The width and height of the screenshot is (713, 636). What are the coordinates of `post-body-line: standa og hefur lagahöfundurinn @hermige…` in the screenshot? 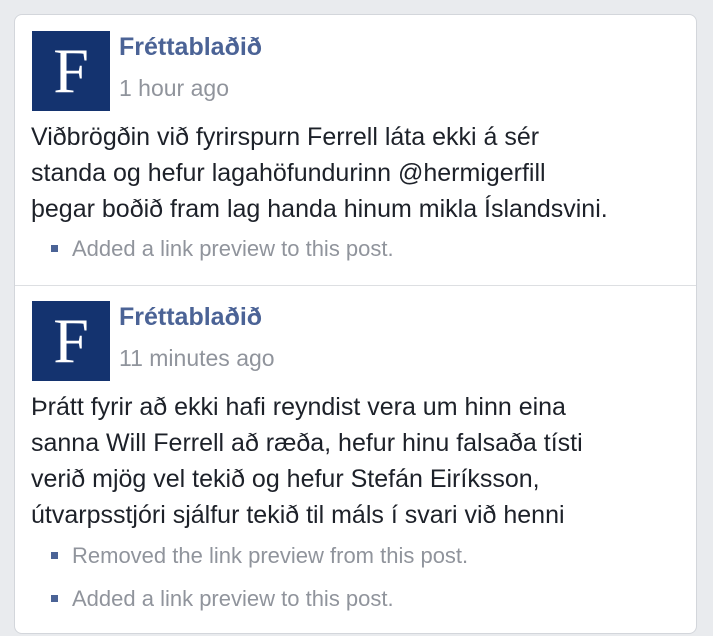 It's located at (288, 173).